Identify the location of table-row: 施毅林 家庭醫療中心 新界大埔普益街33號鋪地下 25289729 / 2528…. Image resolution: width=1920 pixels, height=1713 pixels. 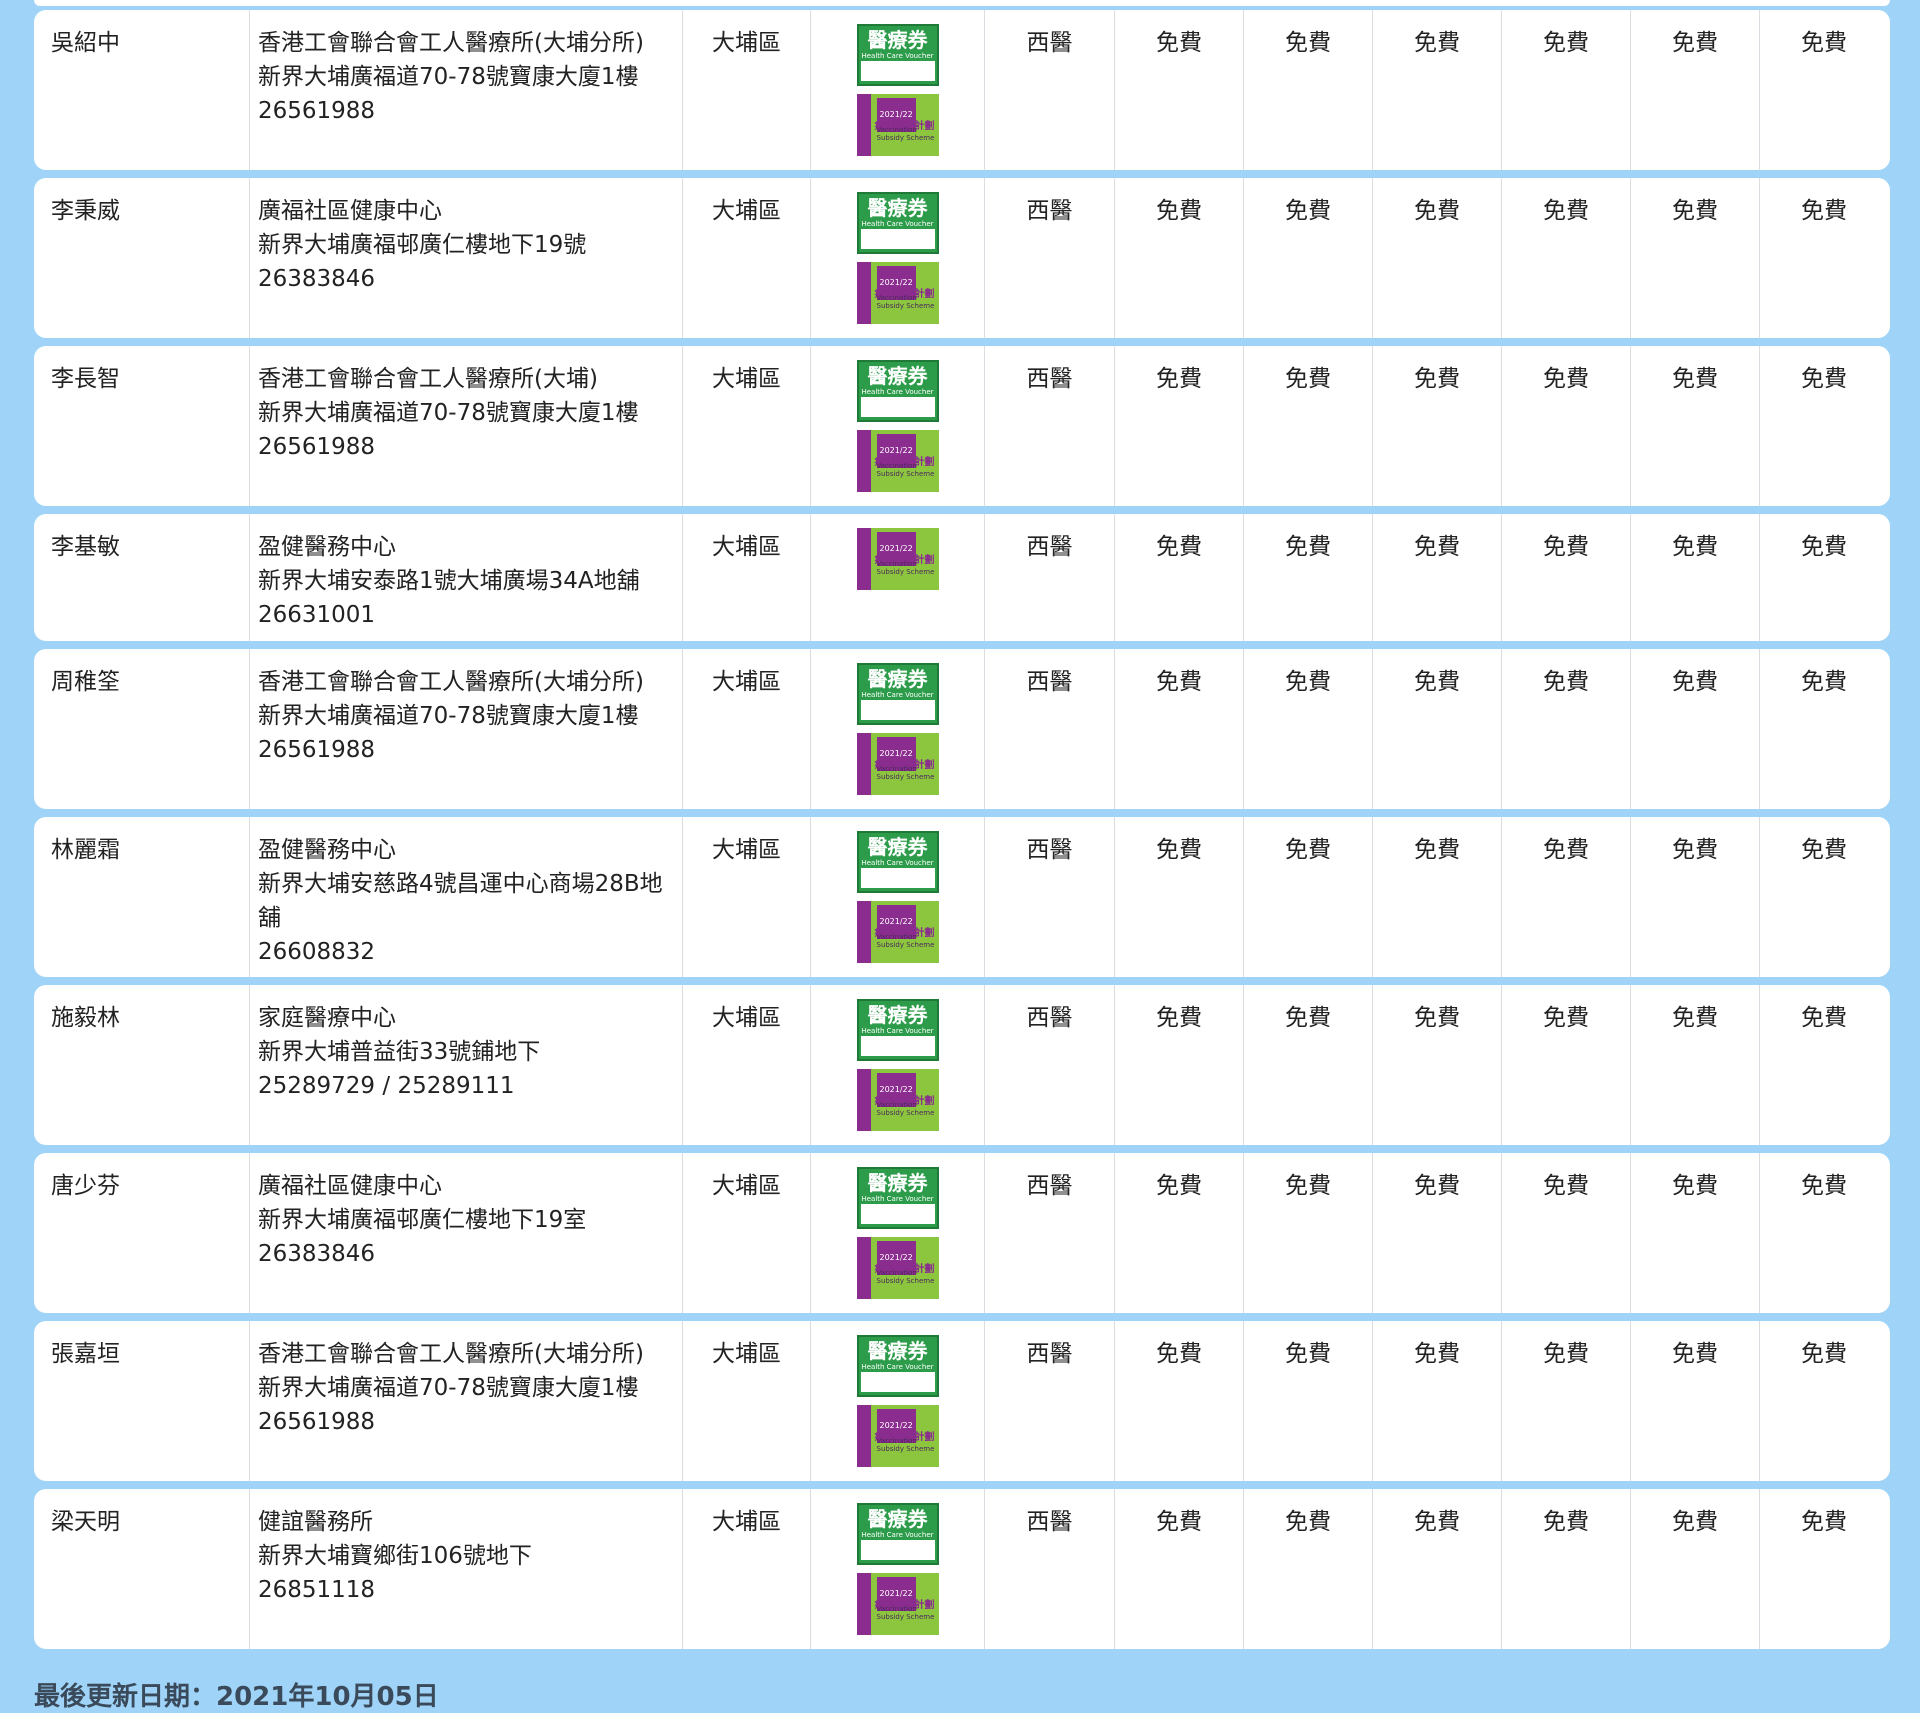
(962, 1065).